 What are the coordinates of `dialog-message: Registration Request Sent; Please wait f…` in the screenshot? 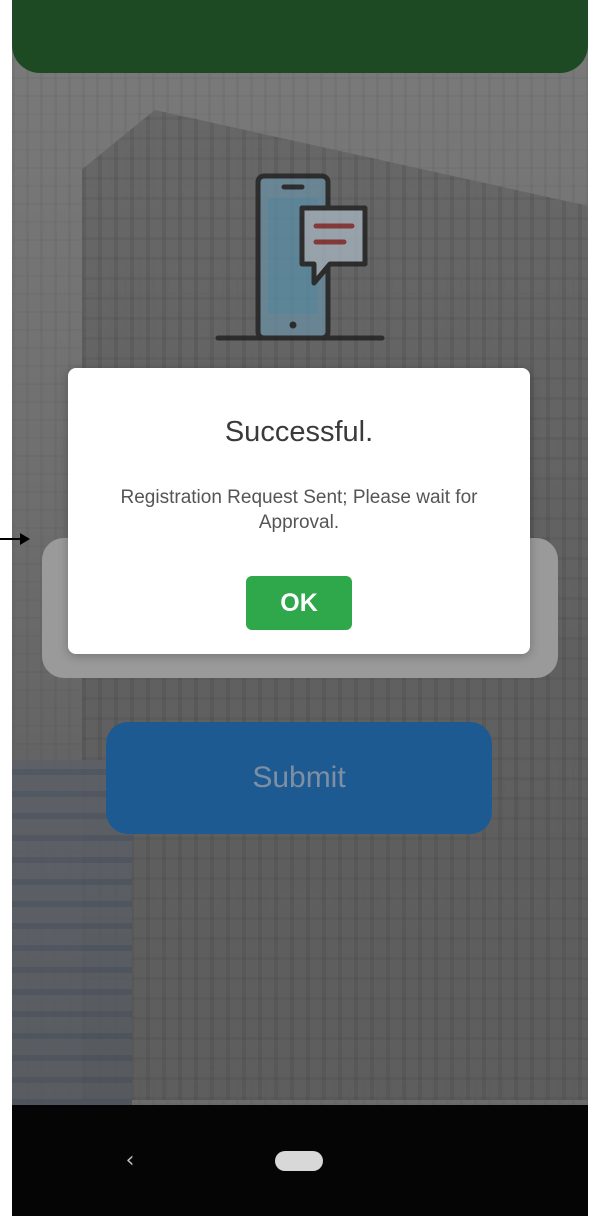 It's located at (299, 510).